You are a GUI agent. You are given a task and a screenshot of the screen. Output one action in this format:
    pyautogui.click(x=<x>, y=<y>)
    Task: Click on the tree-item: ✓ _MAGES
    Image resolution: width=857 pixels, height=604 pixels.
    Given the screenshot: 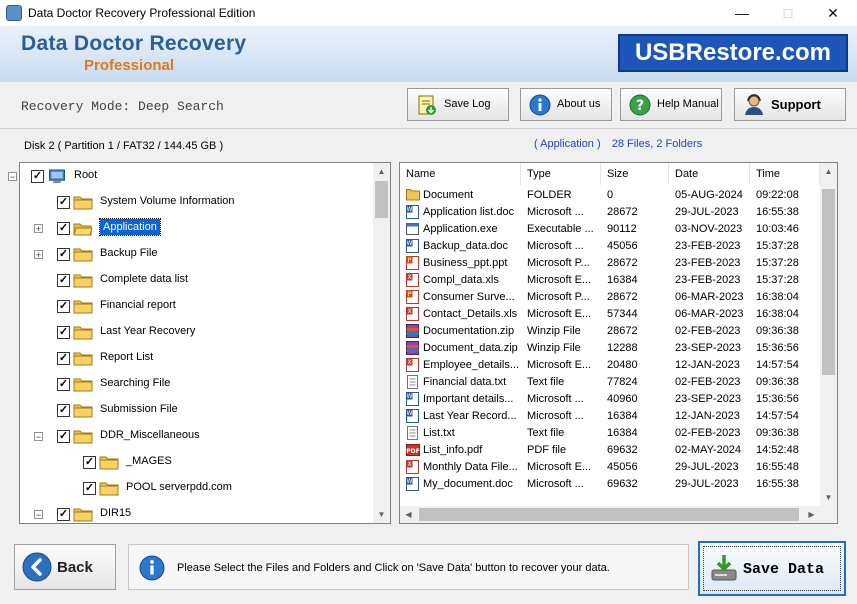 What is the action you would take?
    pyautogui.click(x=195, y=462)
    